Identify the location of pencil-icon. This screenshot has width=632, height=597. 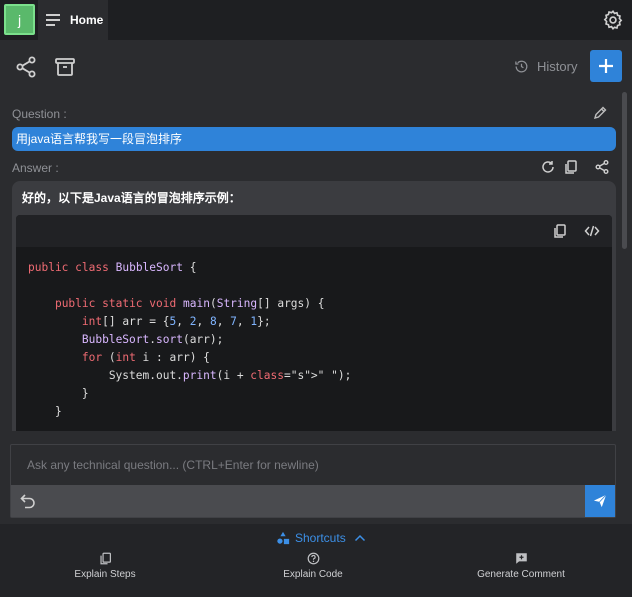
(600, 113).